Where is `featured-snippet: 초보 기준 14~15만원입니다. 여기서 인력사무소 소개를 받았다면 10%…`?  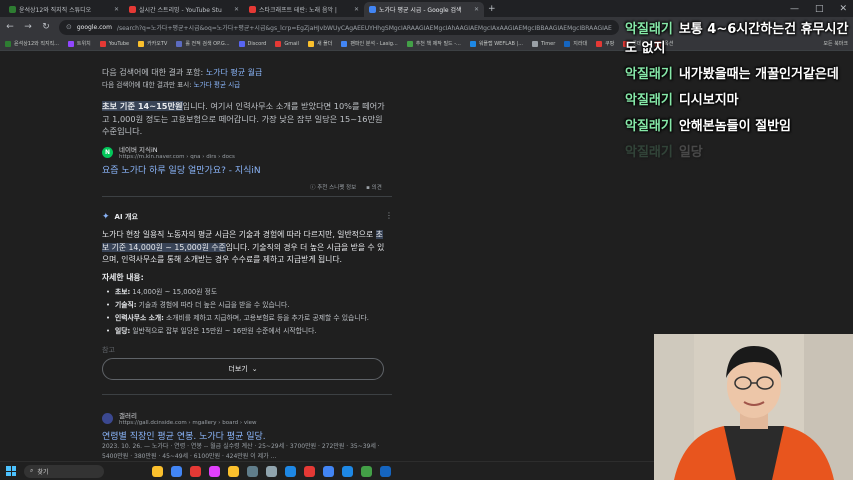 featured-snippet: 초보 기준 14~15만원입니다. 여기서 인력사무소 소개를 받았다면 10%… is located at coordinates (247, 119).